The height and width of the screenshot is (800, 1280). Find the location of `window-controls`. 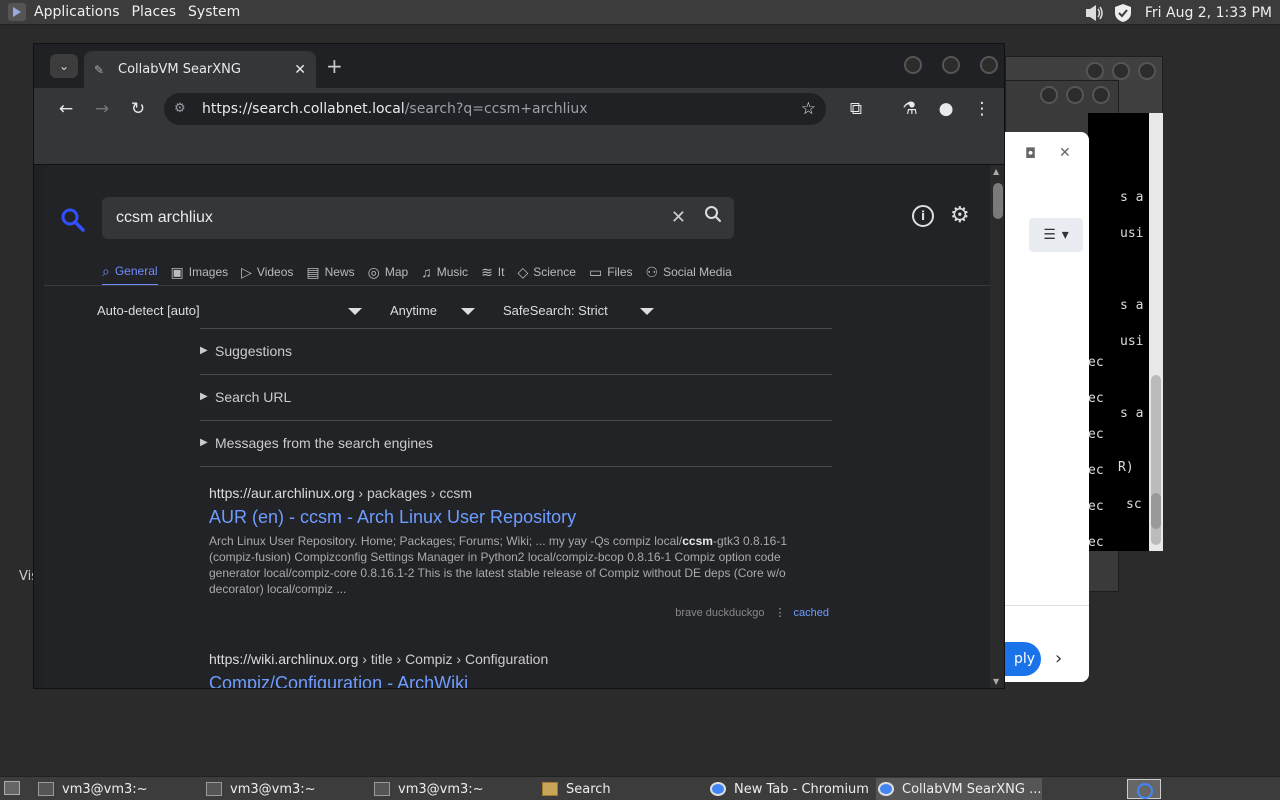

window-controls is located at coordinates (1075, 95).